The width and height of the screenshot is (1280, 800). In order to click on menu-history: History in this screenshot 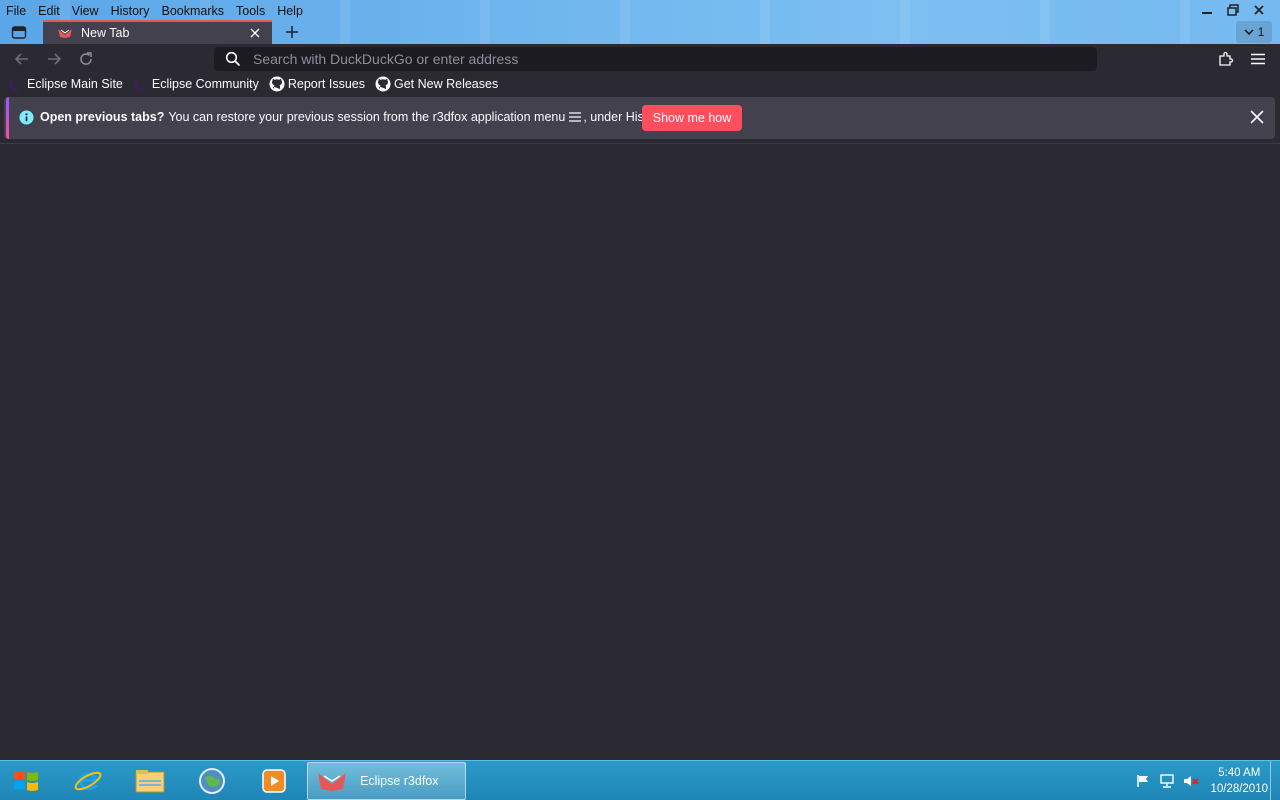, I will do `click(130, 10)`.